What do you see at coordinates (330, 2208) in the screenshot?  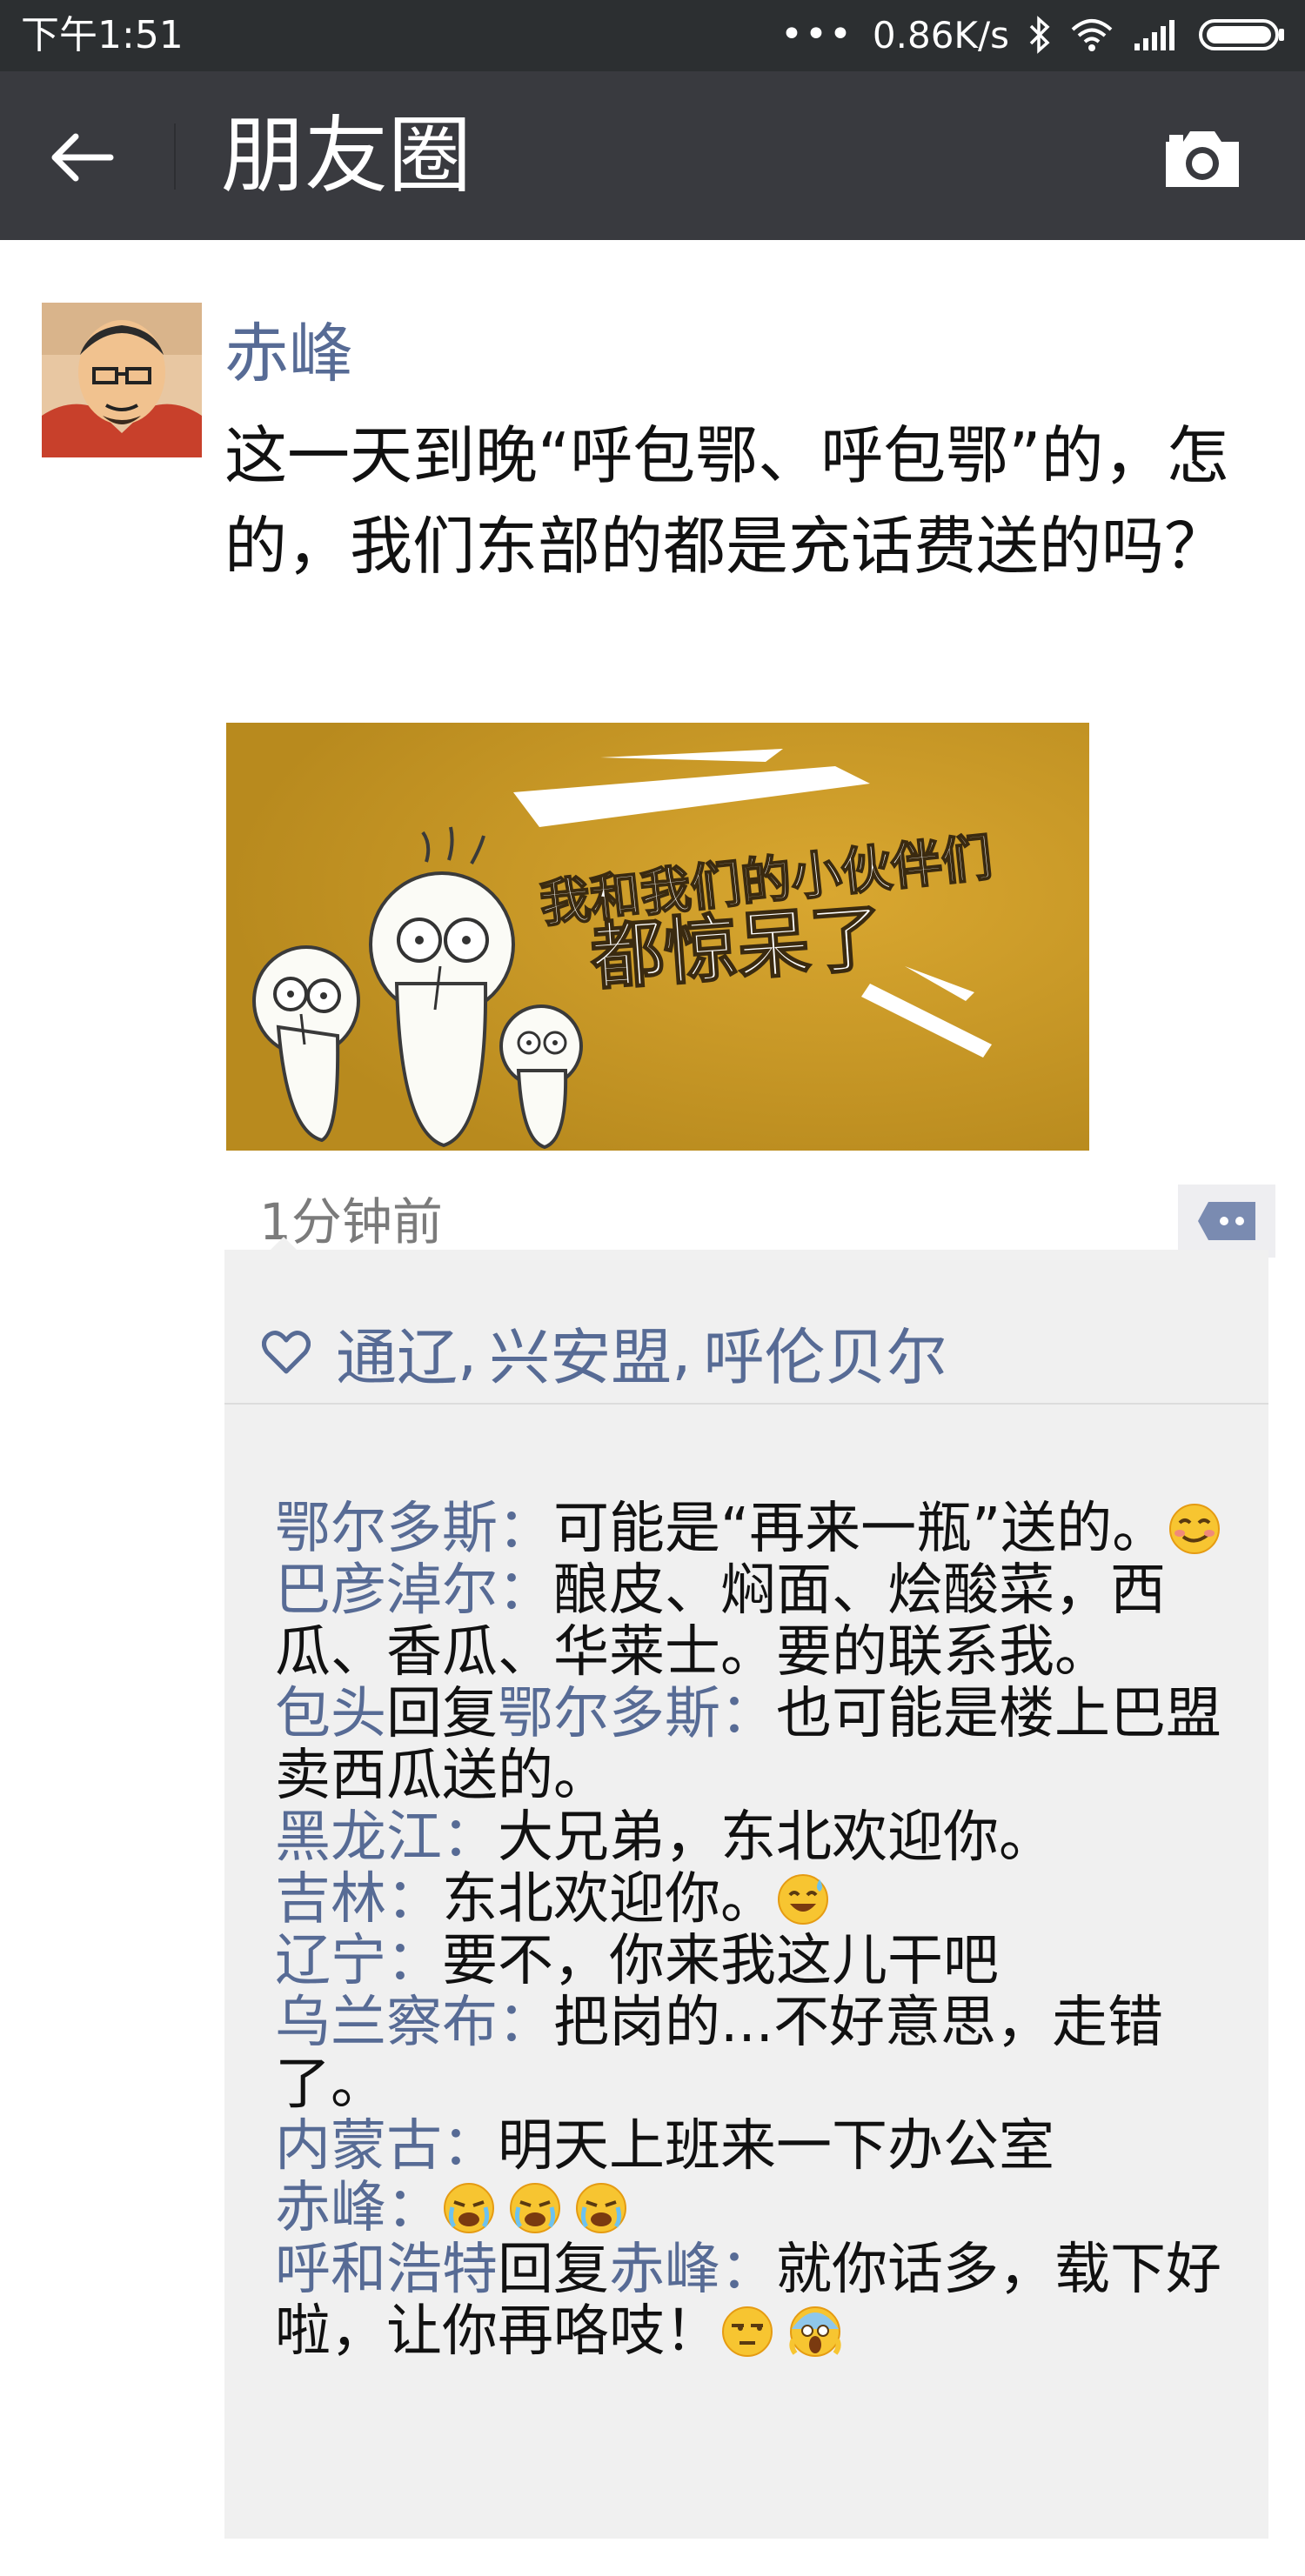 I see `comment-author: 赤峰` at bounding box center [330, 2208].